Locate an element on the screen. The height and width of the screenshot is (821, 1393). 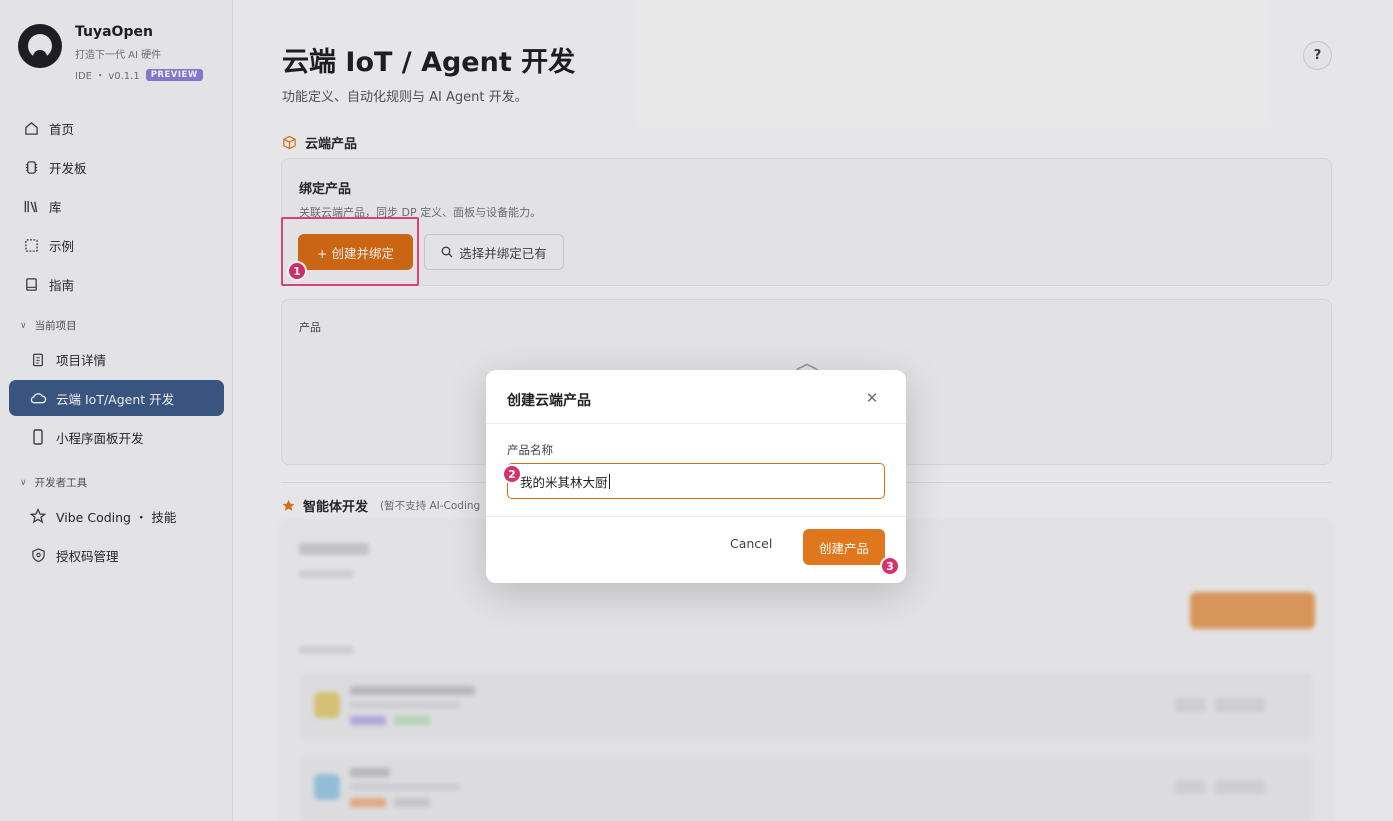
product-name-value: 我的米其林大厨 is located at coordinates (564, 482).